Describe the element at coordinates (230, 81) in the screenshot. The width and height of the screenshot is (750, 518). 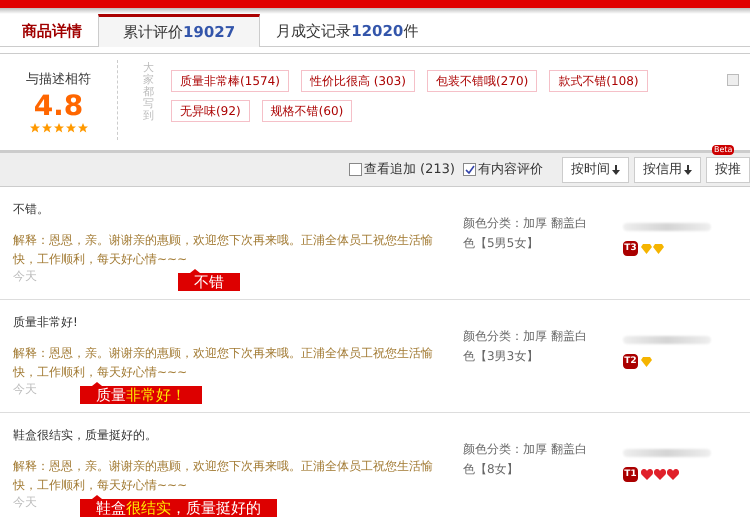
I see `tag-chip: 质量非常棒(1574)` at that location.